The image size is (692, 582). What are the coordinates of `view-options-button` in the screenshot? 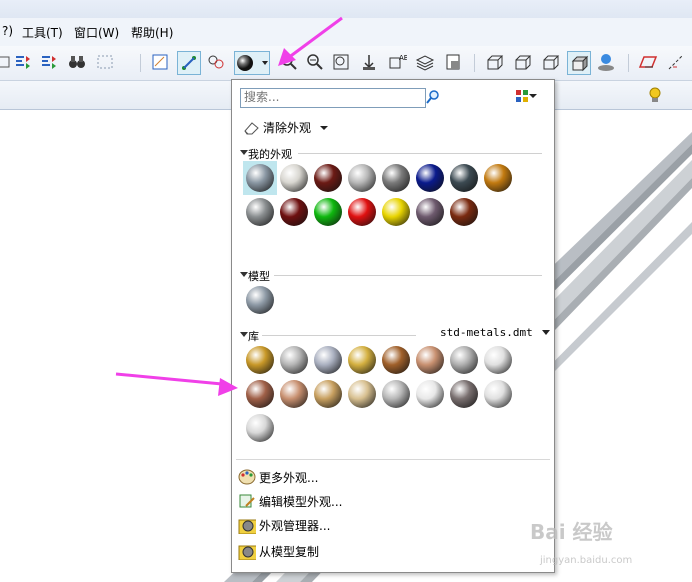 It's located at (526, 96).